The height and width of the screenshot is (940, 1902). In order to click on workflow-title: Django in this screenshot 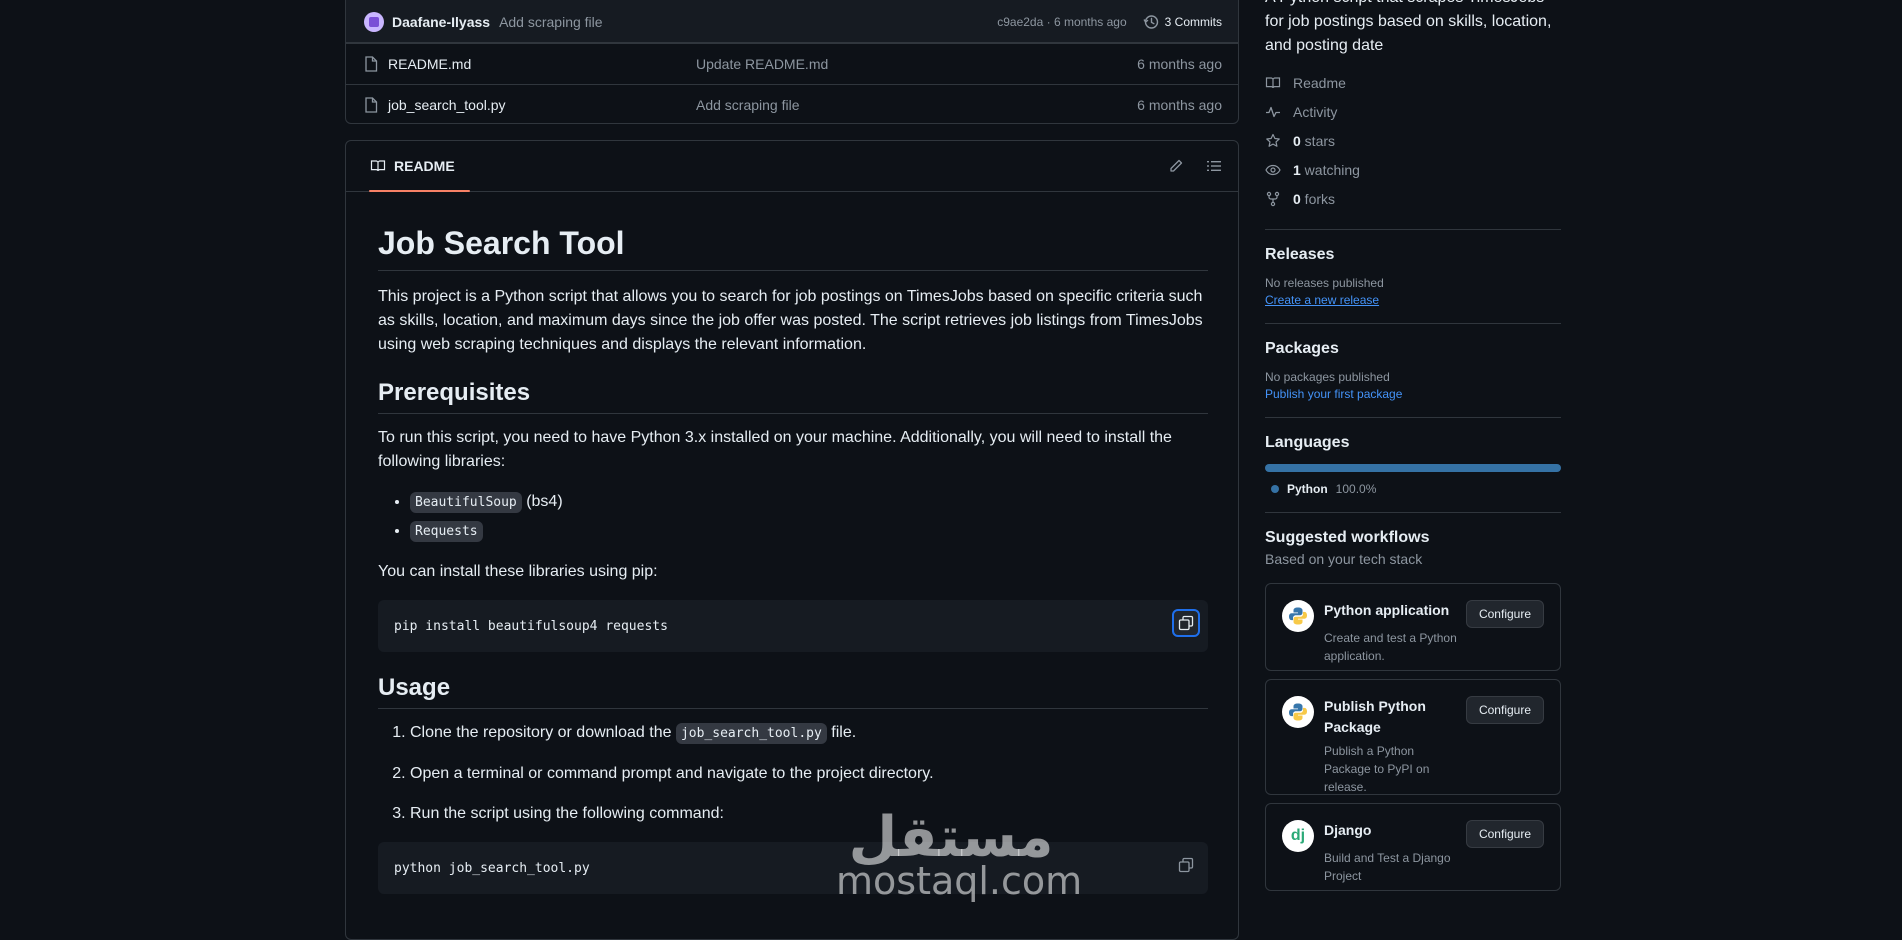, I will do `click(1348, 830)`.